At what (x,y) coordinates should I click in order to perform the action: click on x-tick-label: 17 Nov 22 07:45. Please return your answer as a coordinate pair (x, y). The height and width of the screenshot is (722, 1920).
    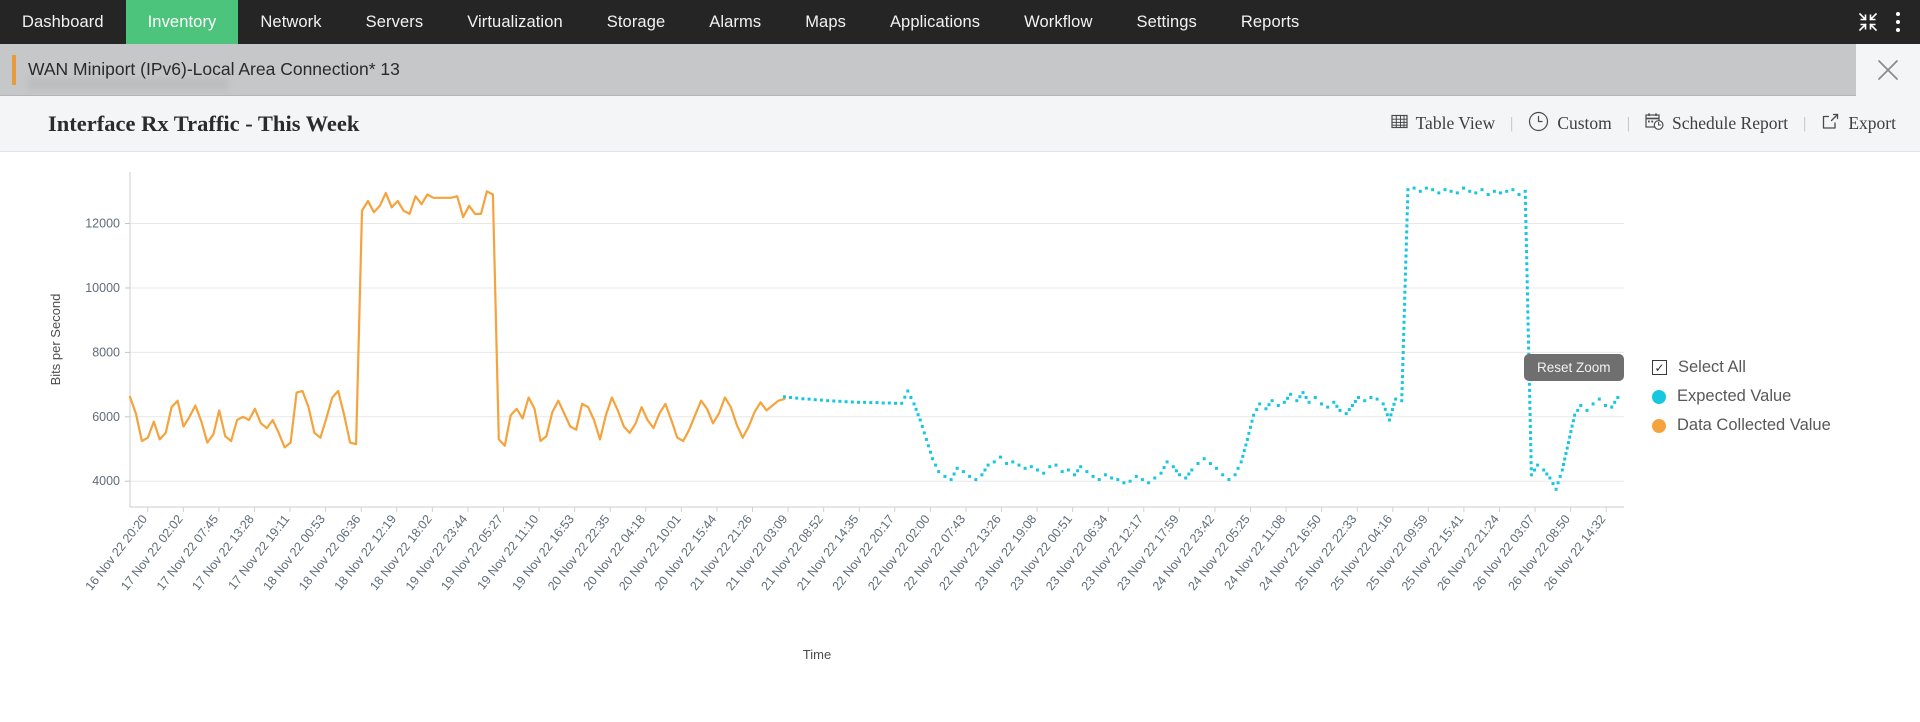
    Looking at the image, I should click on (188, 552).